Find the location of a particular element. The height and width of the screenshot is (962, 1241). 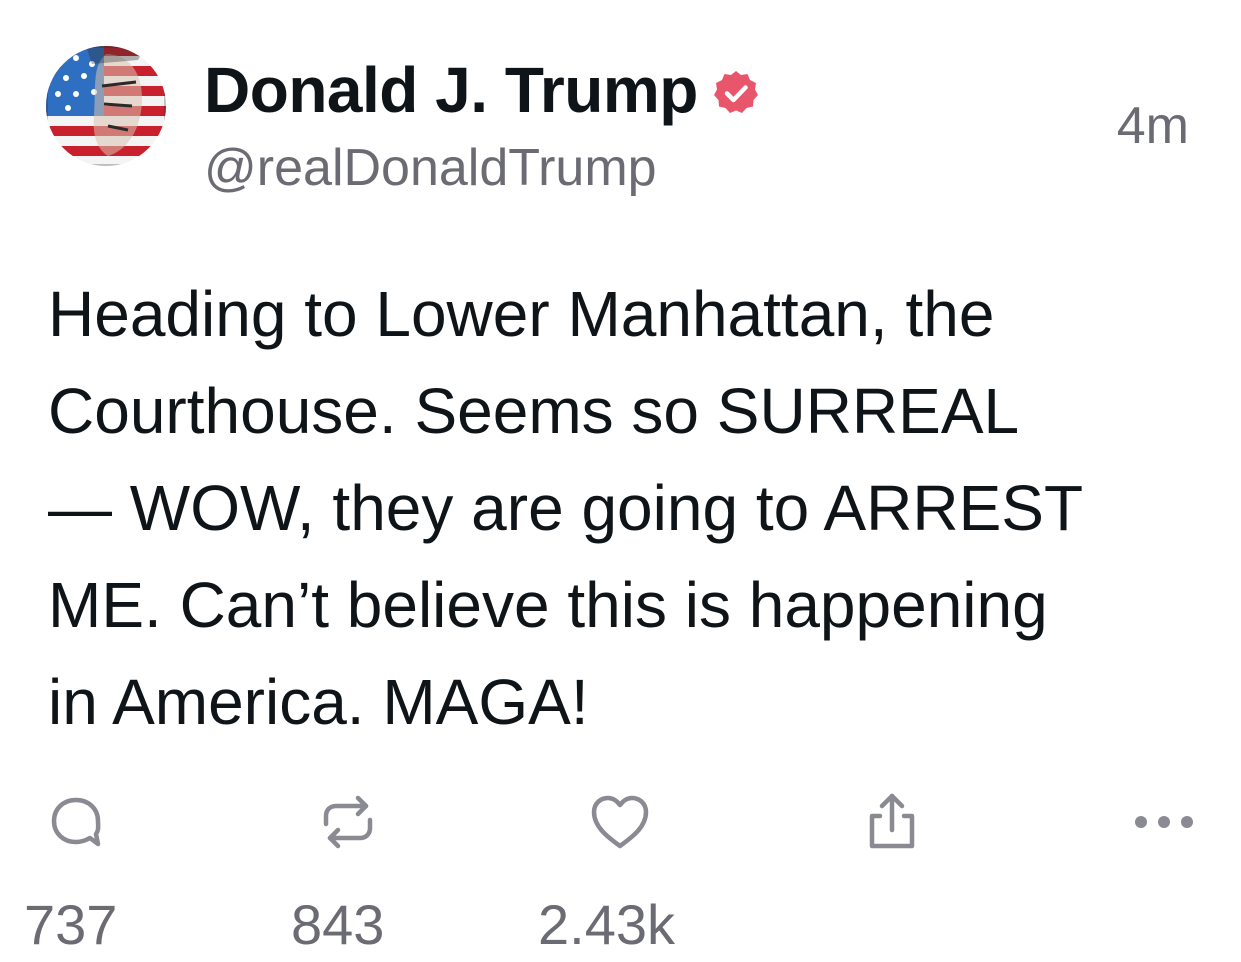

like-count: 2.43k is located at coordinates (606, 924).